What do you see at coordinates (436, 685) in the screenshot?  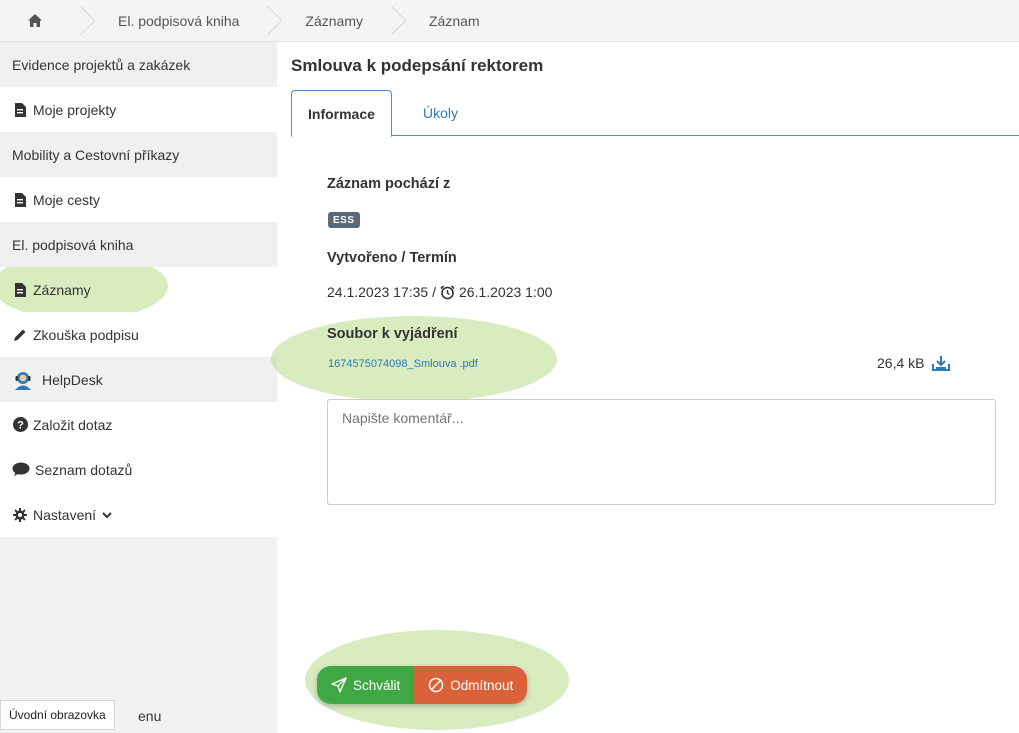 I see `ban-icon` at bounding box center [436, 685].